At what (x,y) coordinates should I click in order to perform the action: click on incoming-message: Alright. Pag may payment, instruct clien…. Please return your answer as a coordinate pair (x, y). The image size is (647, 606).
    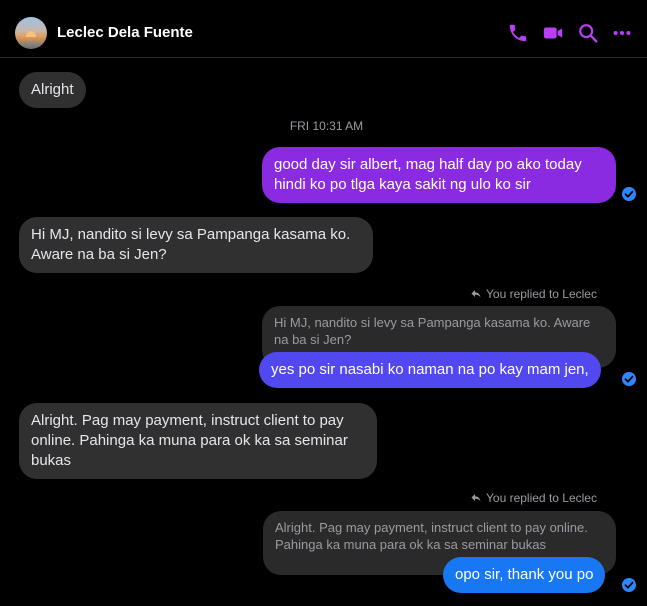
    Looking at the image, I should click on (198, 441).